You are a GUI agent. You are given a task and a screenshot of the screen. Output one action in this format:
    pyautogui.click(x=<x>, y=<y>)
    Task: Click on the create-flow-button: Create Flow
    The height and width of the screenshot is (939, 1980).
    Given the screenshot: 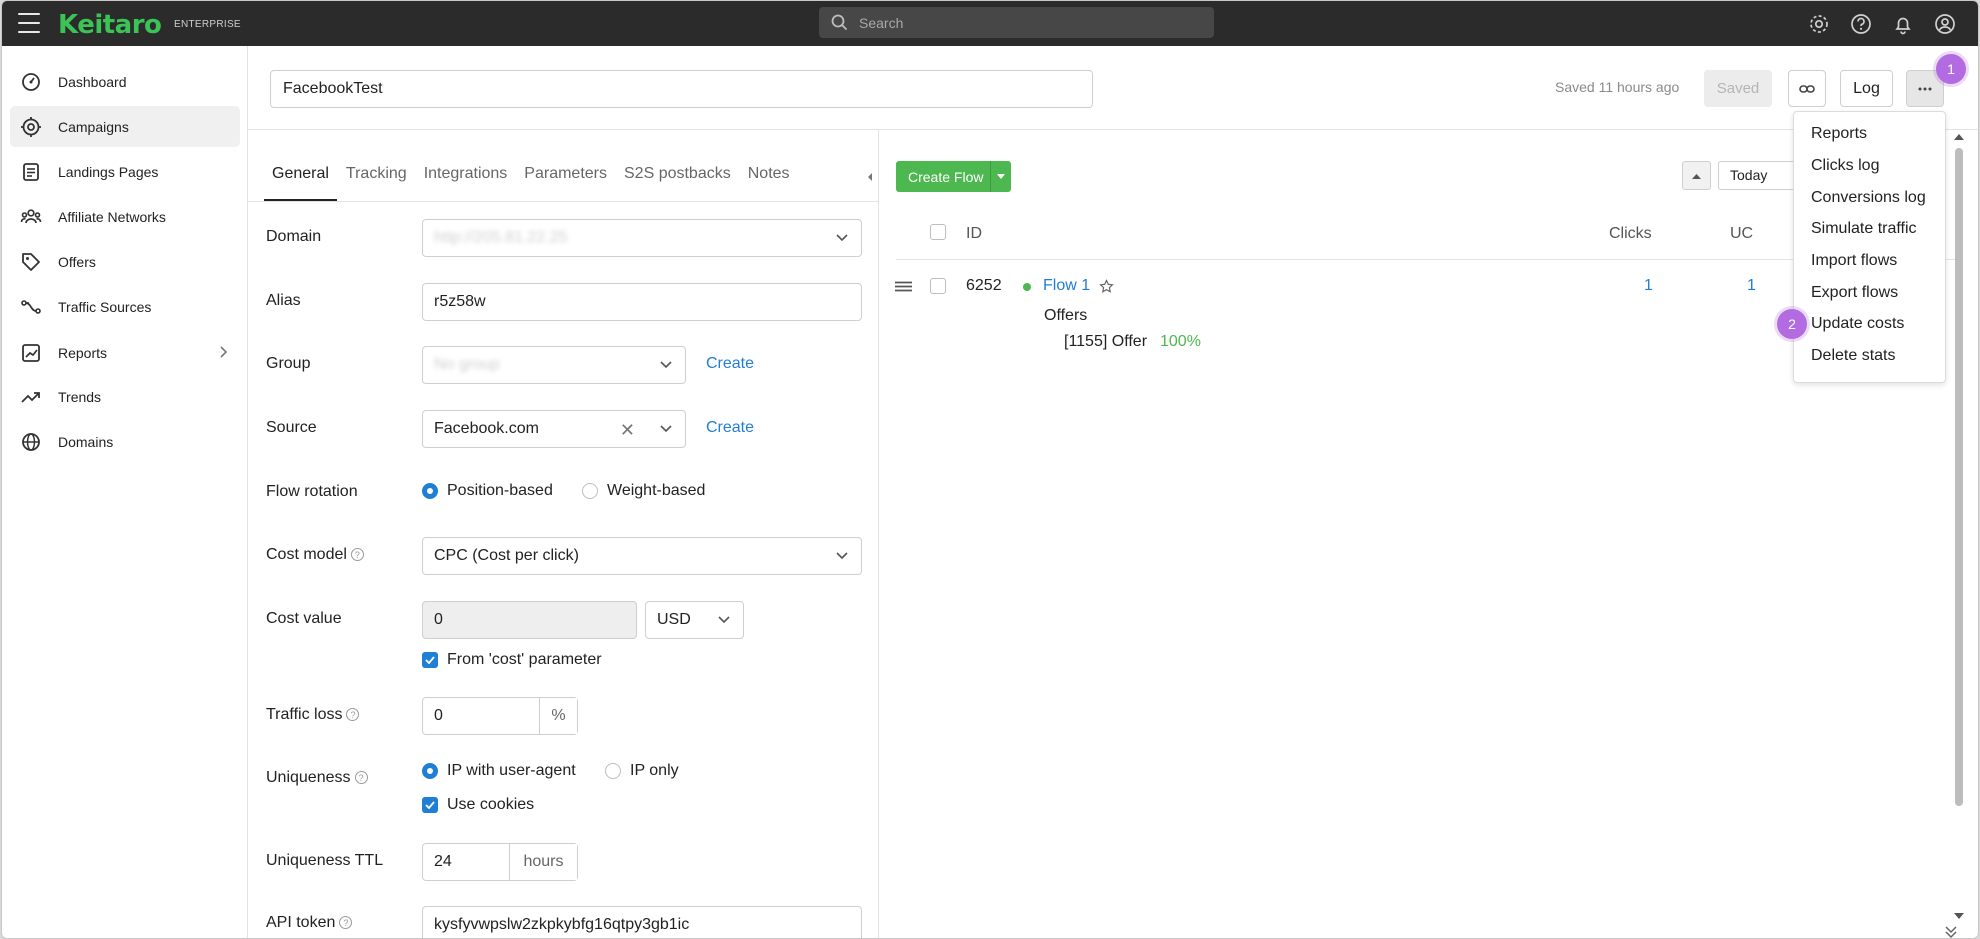 What is the action you would take?
    pyautogui.click(x=953, y=176)
    